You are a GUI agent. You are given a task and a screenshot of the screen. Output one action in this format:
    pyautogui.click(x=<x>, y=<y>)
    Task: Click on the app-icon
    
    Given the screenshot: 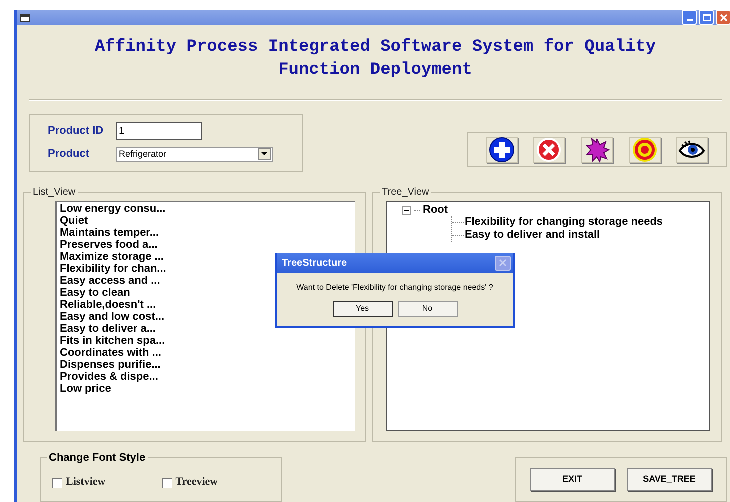 What is the action you would take?
    pyautogui.click(x=25, y=18)
    